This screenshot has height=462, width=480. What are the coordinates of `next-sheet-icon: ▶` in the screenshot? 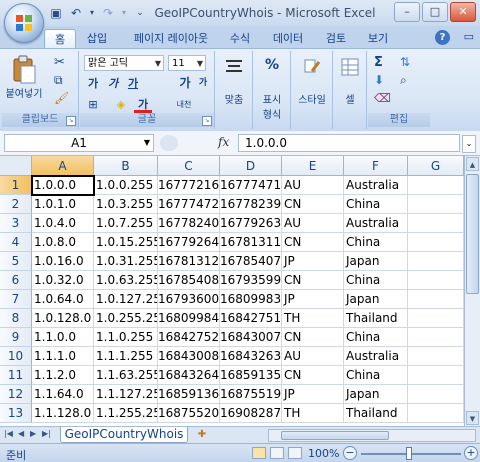 It's located at (33, 433).